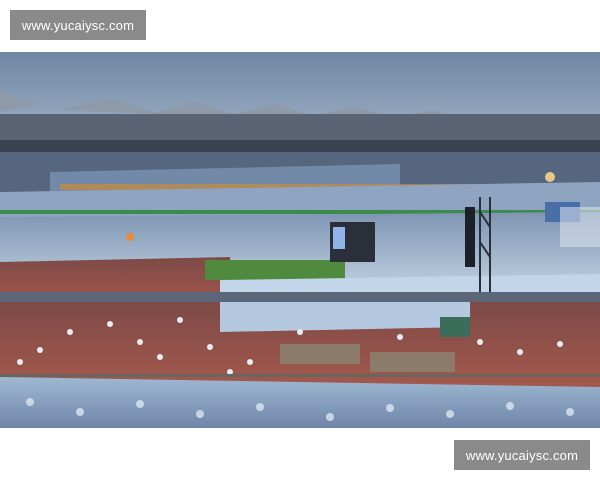  I want to click on fence, so click(300, 375).